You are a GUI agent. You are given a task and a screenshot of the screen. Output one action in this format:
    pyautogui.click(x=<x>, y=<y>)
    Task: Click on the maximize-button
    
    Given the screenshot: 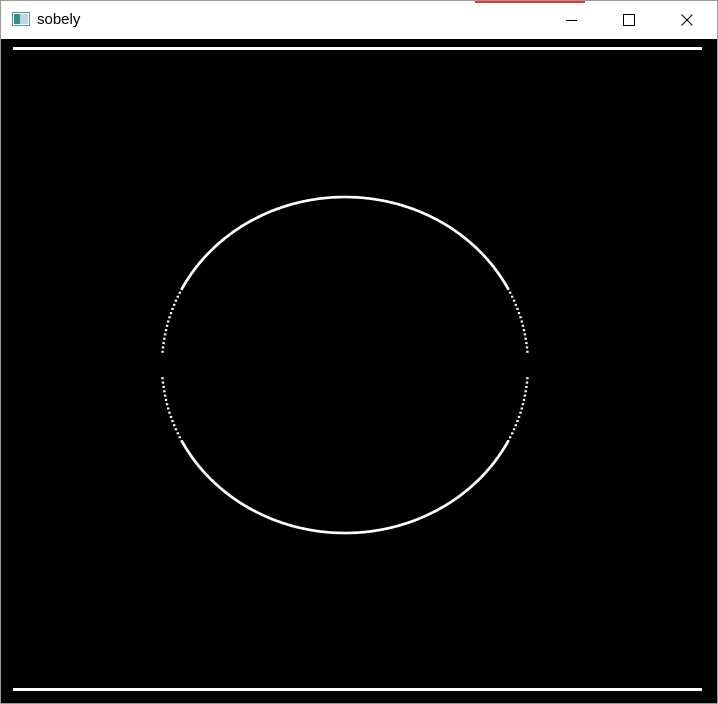 What is the action you would take?
    pyautogui.click(x=629, y=20)
    